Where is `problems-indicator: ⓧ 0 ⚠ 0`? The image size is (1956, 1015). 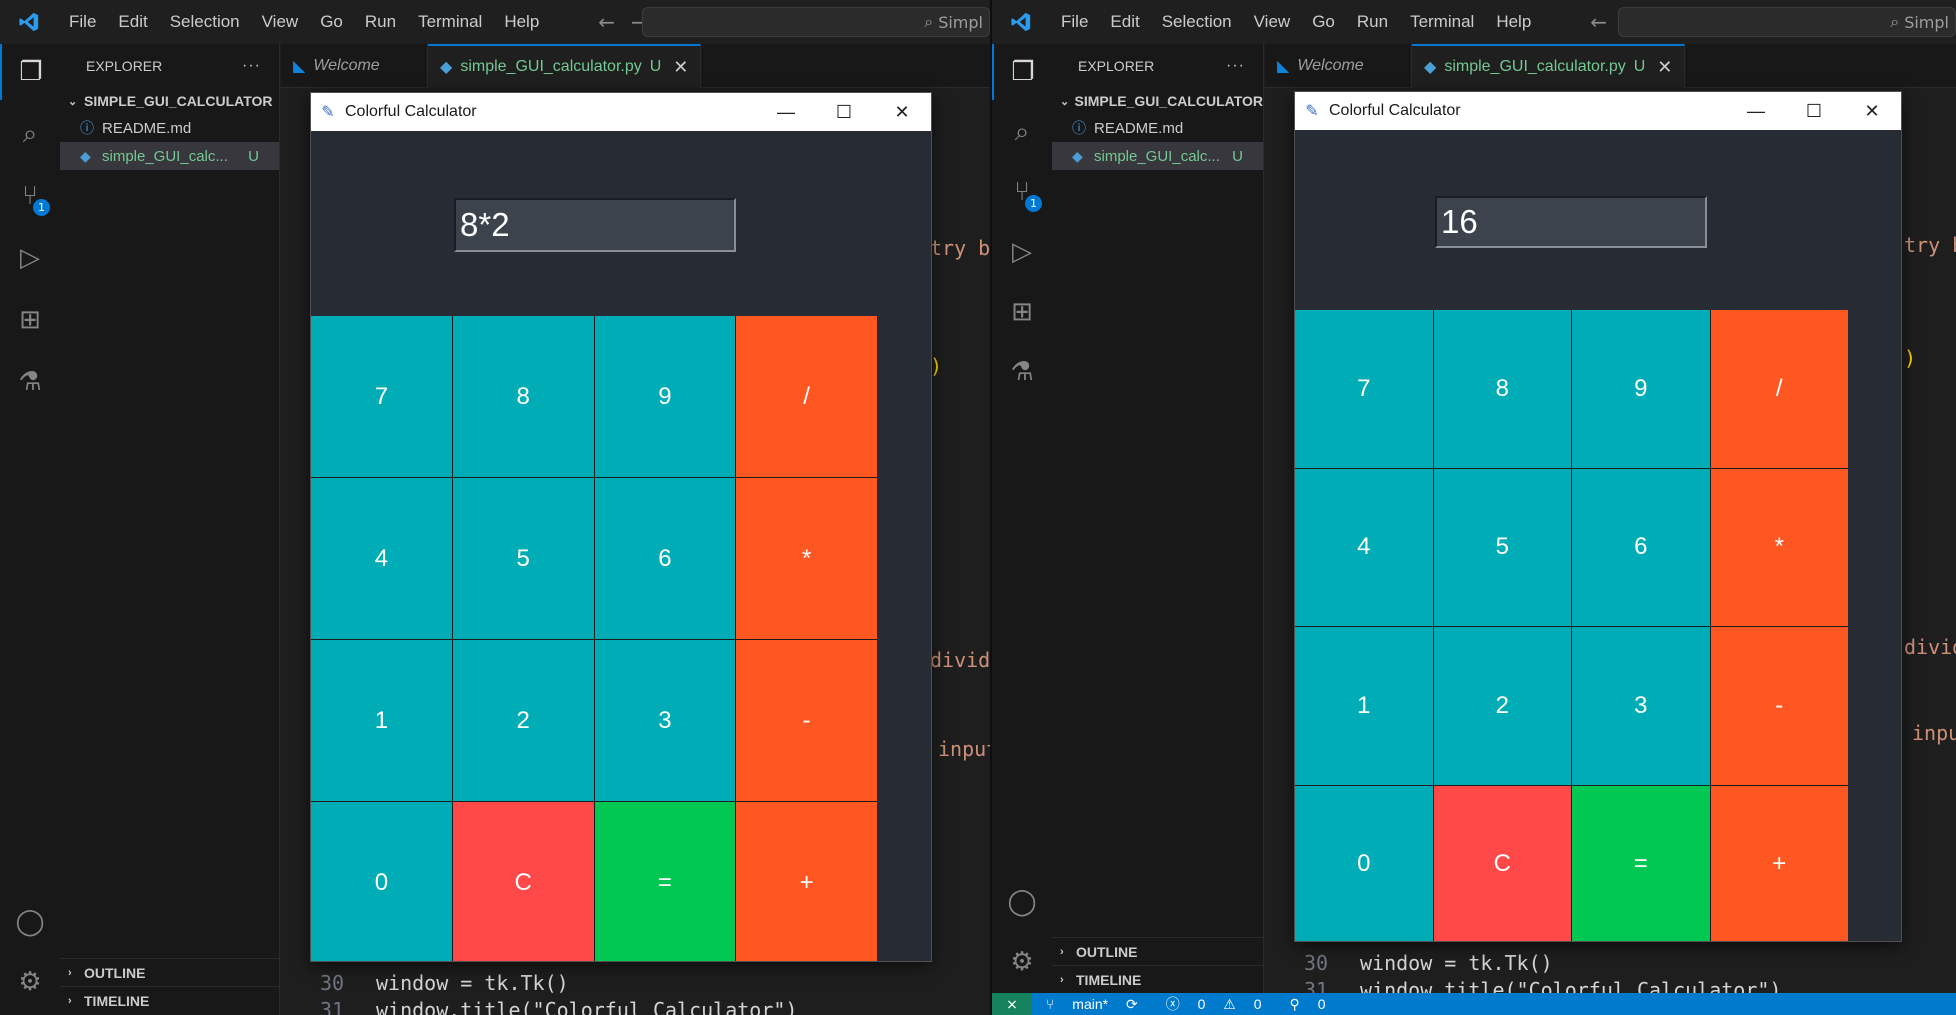 problems-indicator: ⓧ 0 ⚠ 0 is located at coordinates (1214, 1004).